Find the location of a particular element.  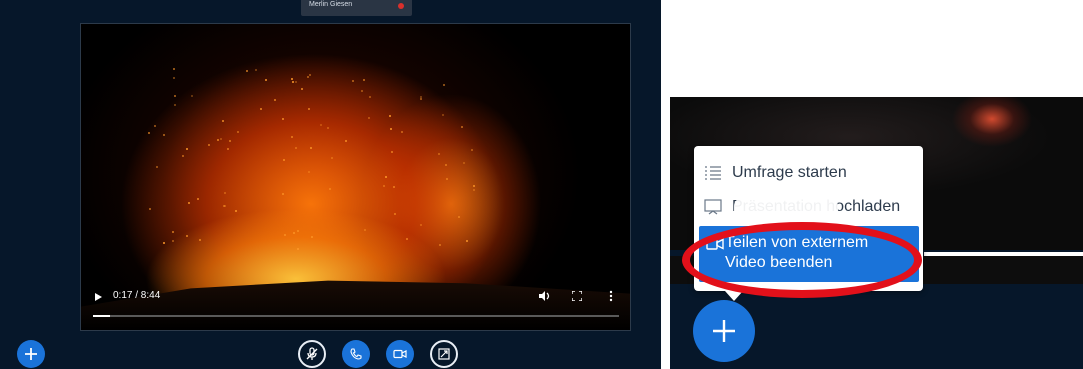

mute-microphone-button is located at coordinates (312, 354).